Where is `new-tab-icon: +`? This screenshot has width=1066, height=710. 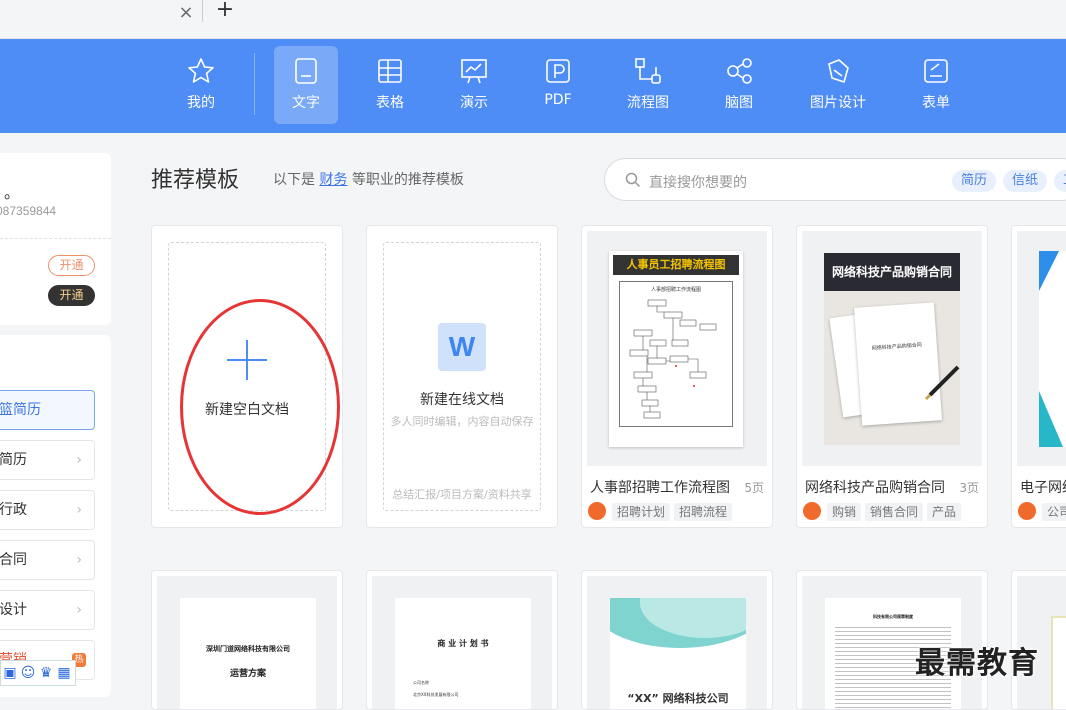
new-tab-icon: + is located at coordinates (225, 11).